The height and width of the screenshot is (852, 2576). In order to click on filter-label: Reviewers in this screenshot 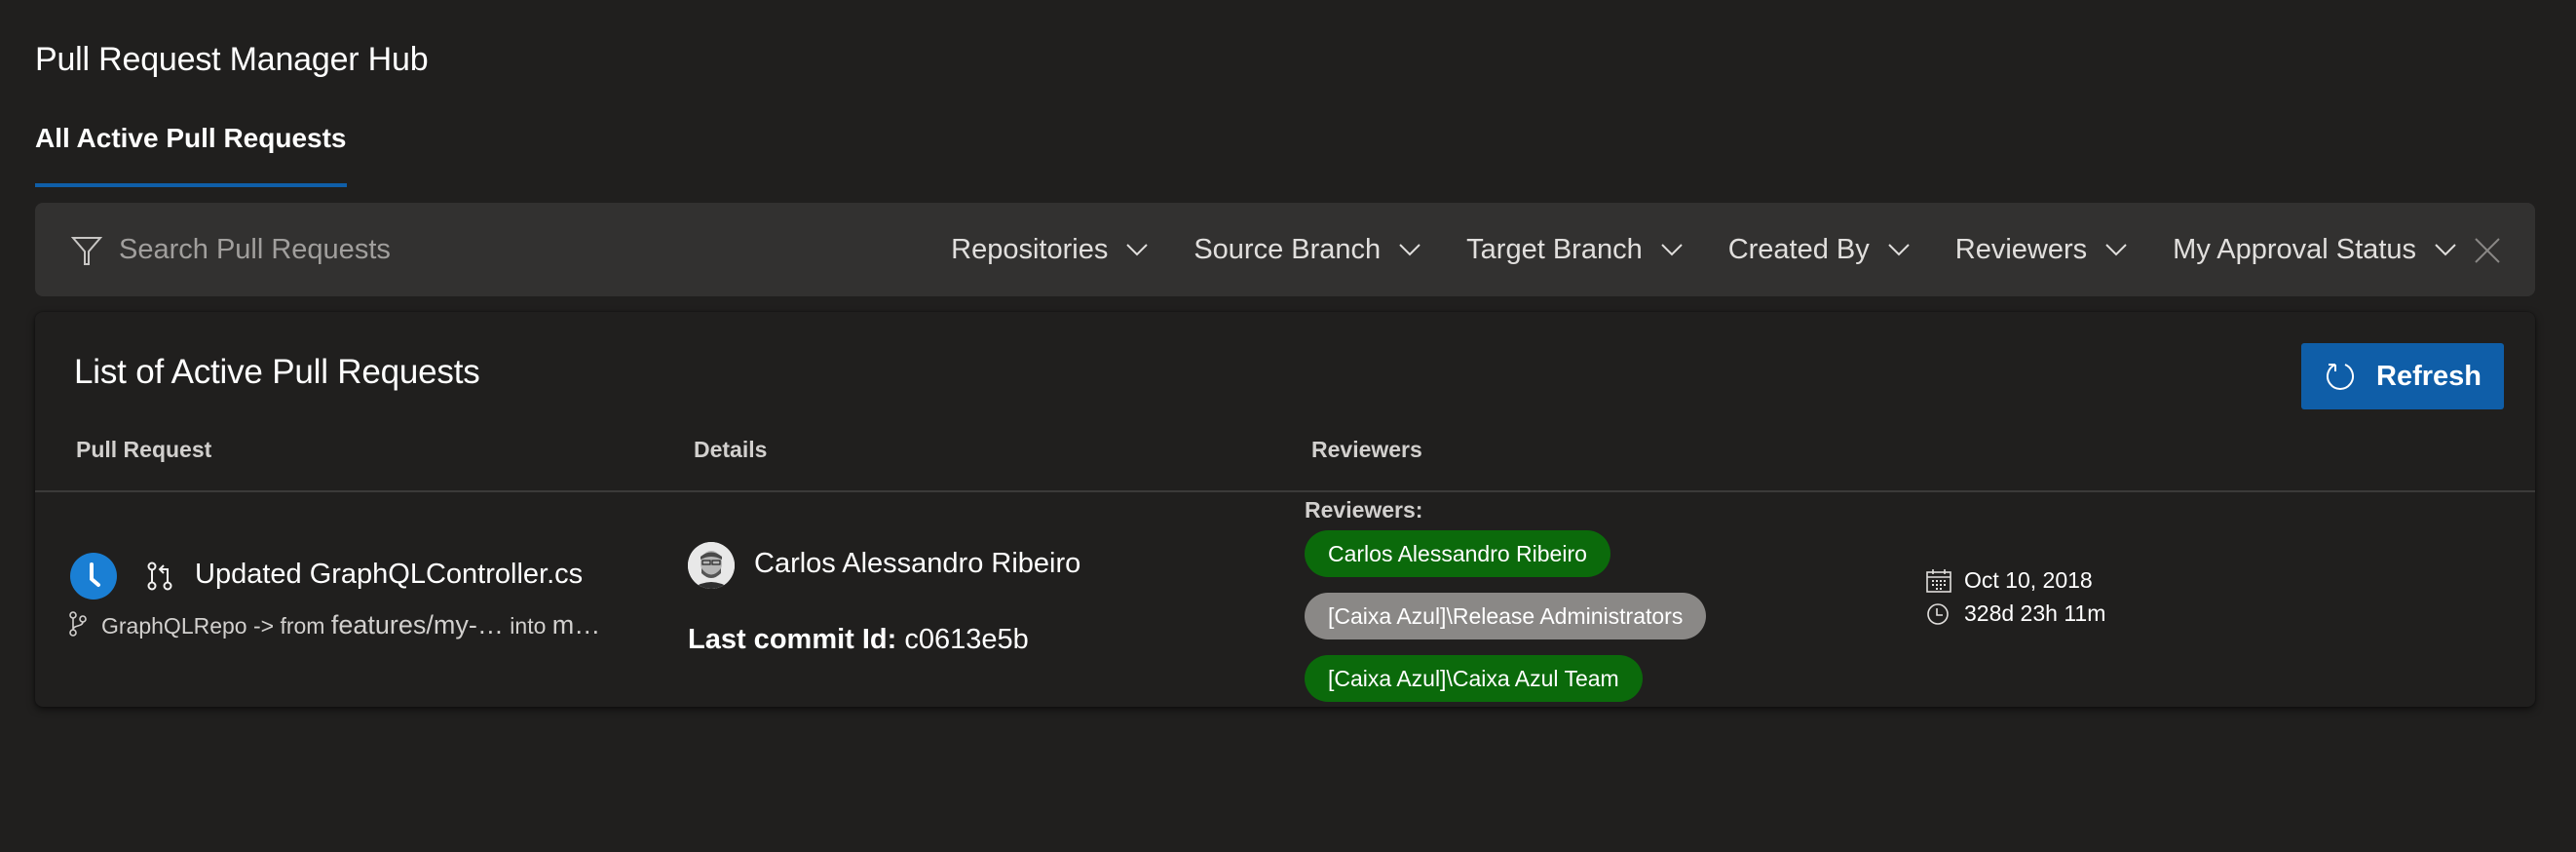, I will do `click(2021, 249)`.